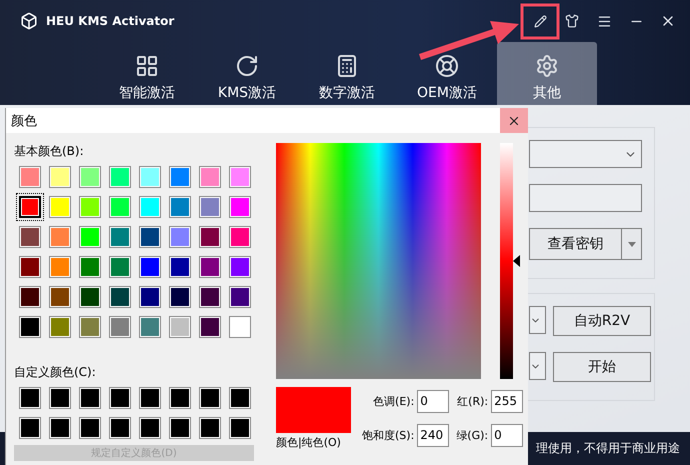 This screenshot has height=465, width=690. Describe the element at coordinates (585, 198) in the screenshot. I see `input-field` at that location.